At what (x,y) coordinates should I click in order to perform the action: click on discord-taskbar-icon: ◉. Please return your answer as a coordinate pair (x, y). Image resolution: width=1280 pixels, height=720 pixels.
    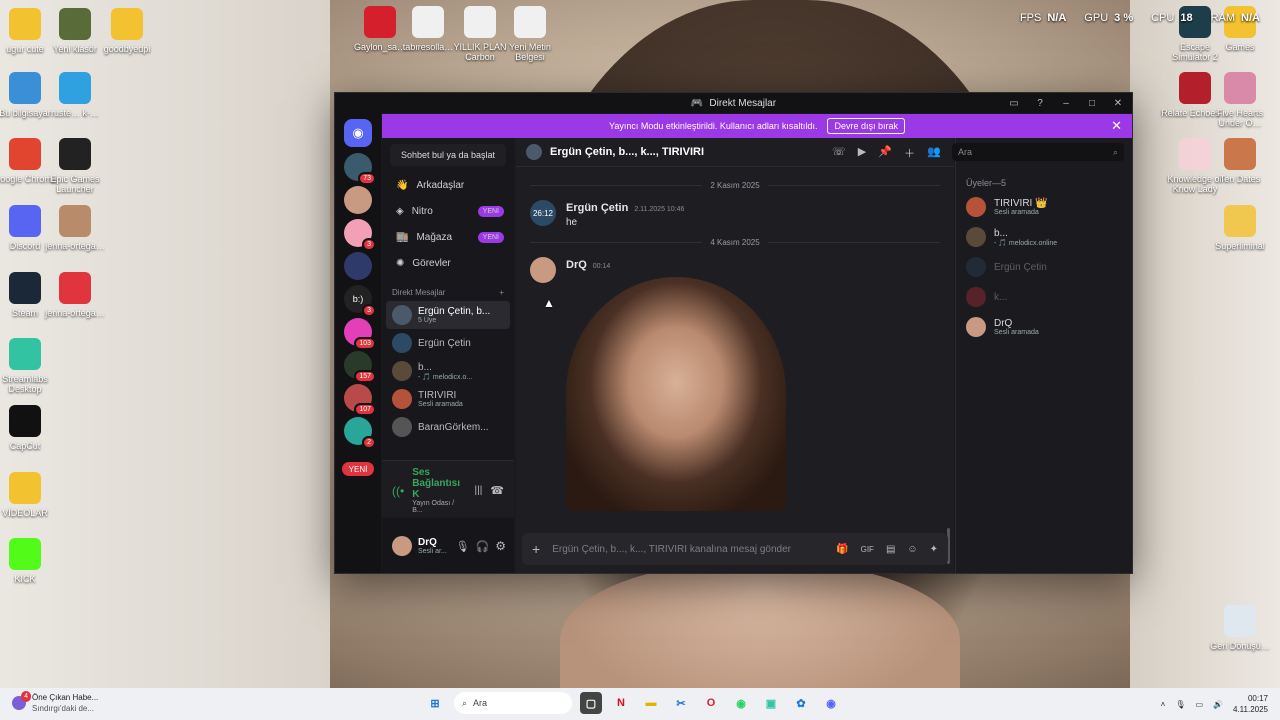
    Looking at the image, I should click on (831, 703).